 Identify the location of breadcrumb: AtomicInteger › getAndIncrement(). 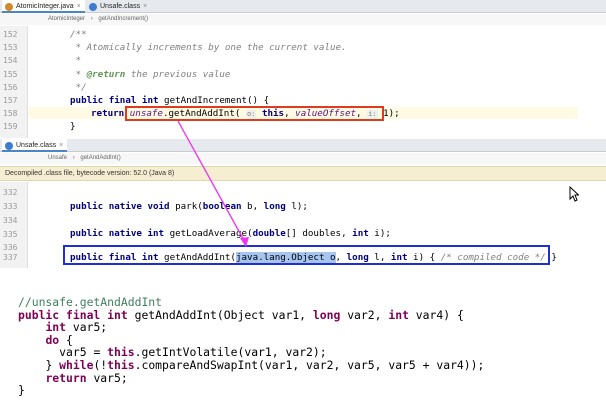
(303, 19).